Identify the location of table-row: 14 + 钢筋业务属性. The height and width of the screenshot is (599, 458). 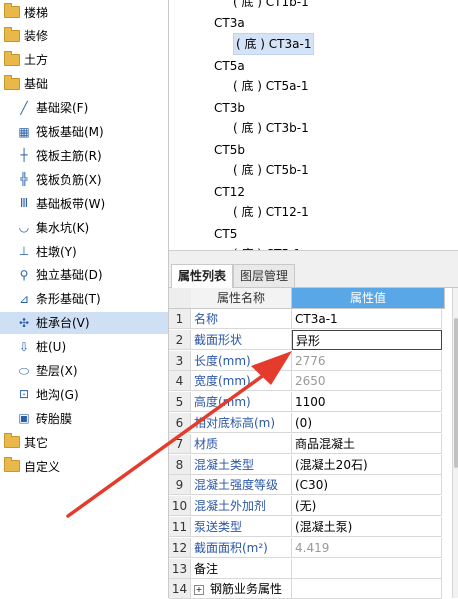
(310, 589).